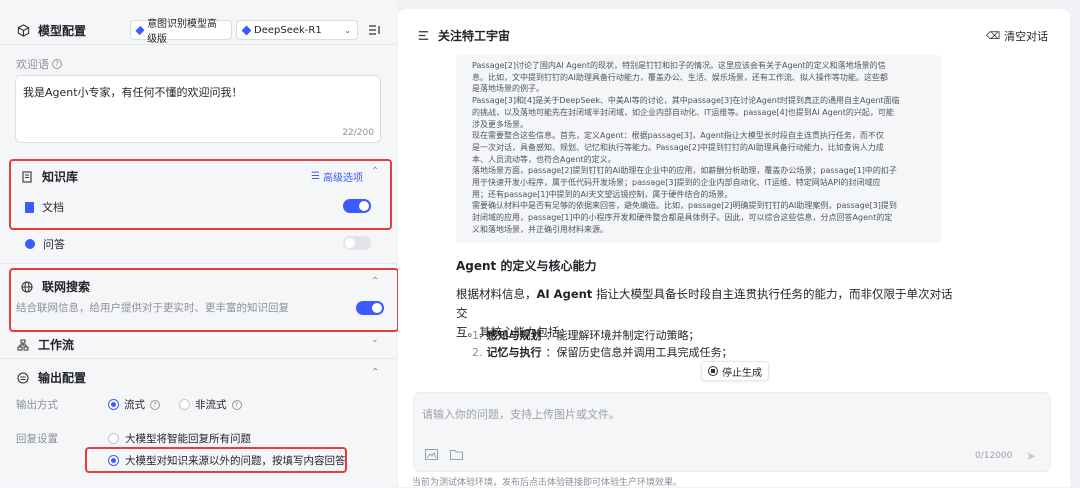  Describe the element at coordinates (456, 456) in the screenshot. I see `folder-icon` at that location.